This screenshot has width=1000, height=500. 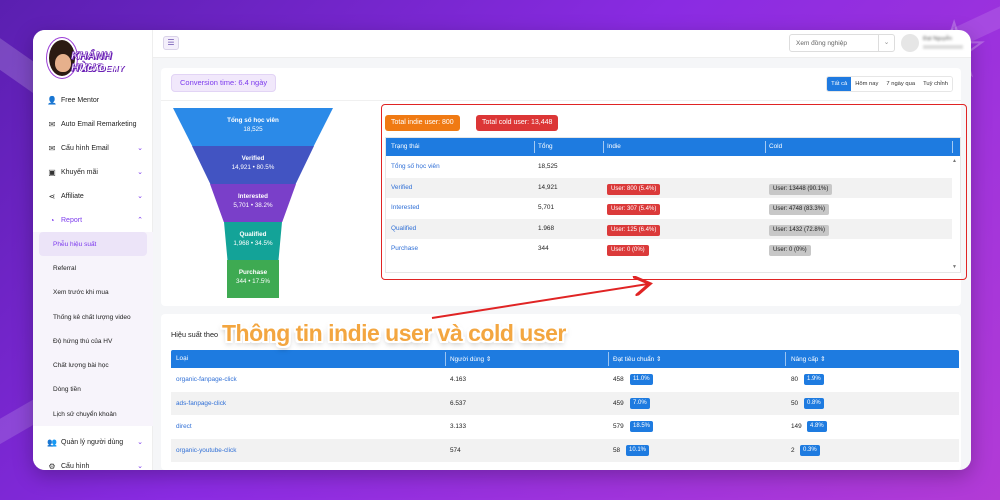 I want to click on total-cell: 344, so click(x=543, y=248).